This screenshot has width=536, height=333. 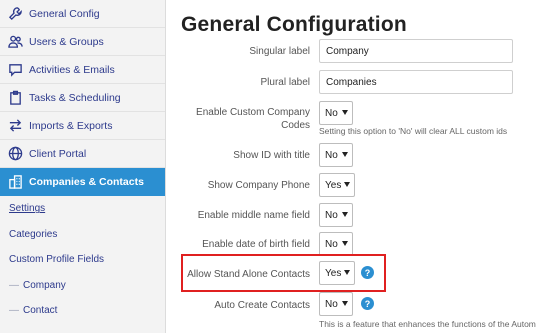 I want to click on page-title: General Configuration, so click(x=294, y=24).